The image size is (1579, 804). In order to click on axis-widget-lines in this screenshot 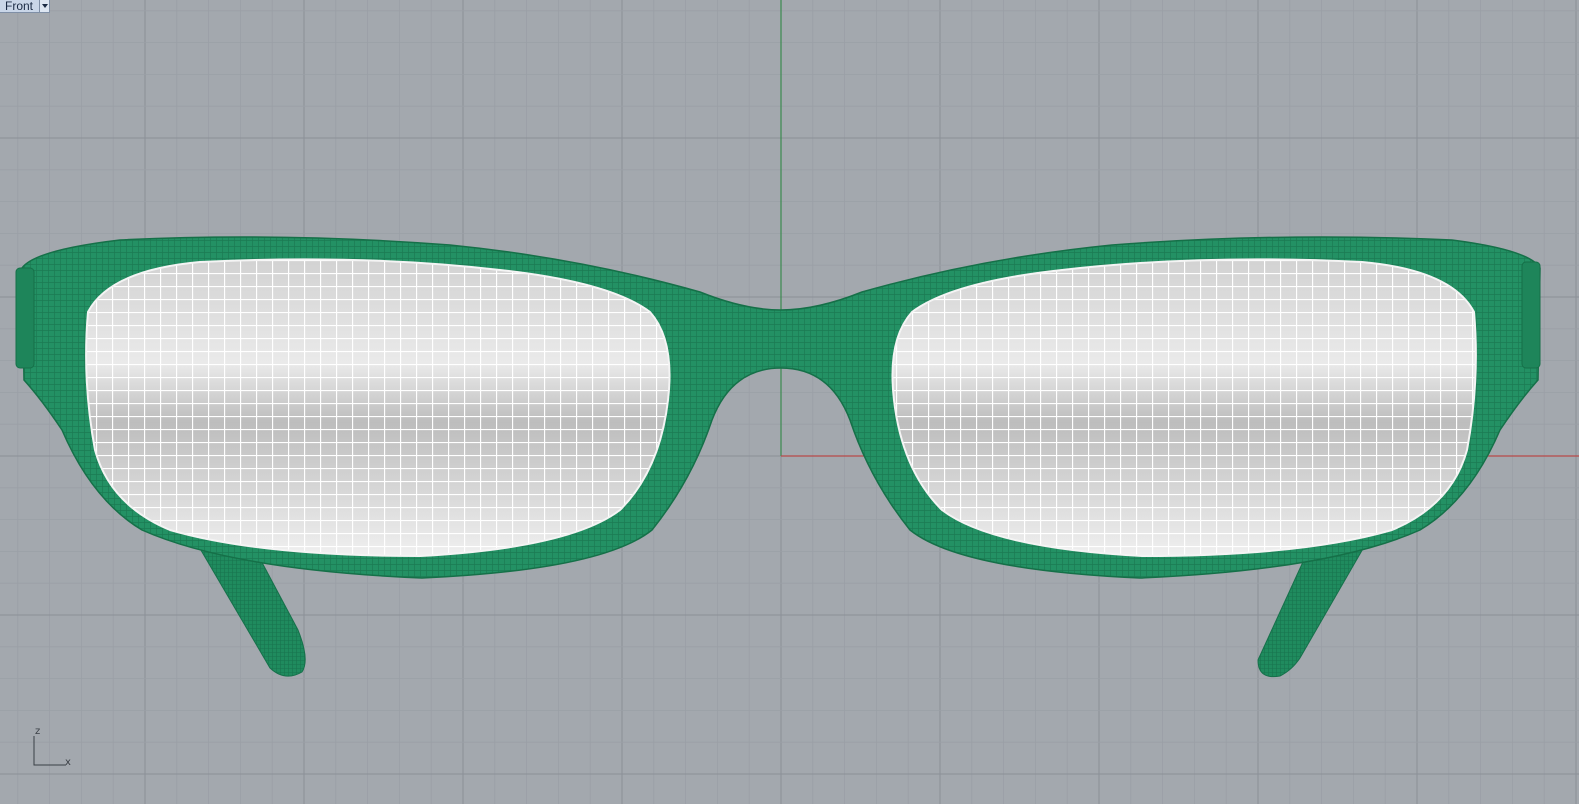, I will do `click(49, 751)`.